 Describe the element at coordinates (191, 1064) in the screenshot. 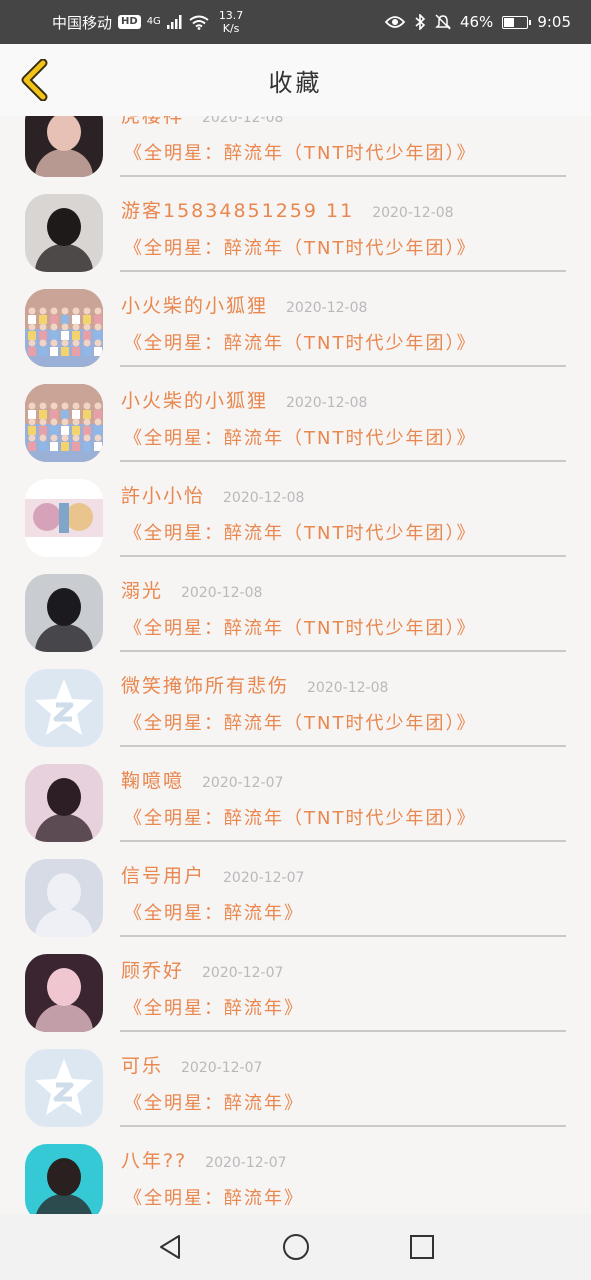

I see `item-header: 可乐 2020-12-07` at that location.